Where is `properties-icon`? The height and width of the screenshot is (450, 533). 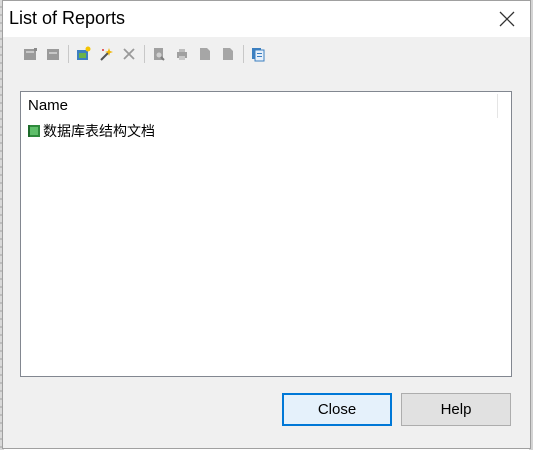 properties-icon is located at coordinates (30, 54).